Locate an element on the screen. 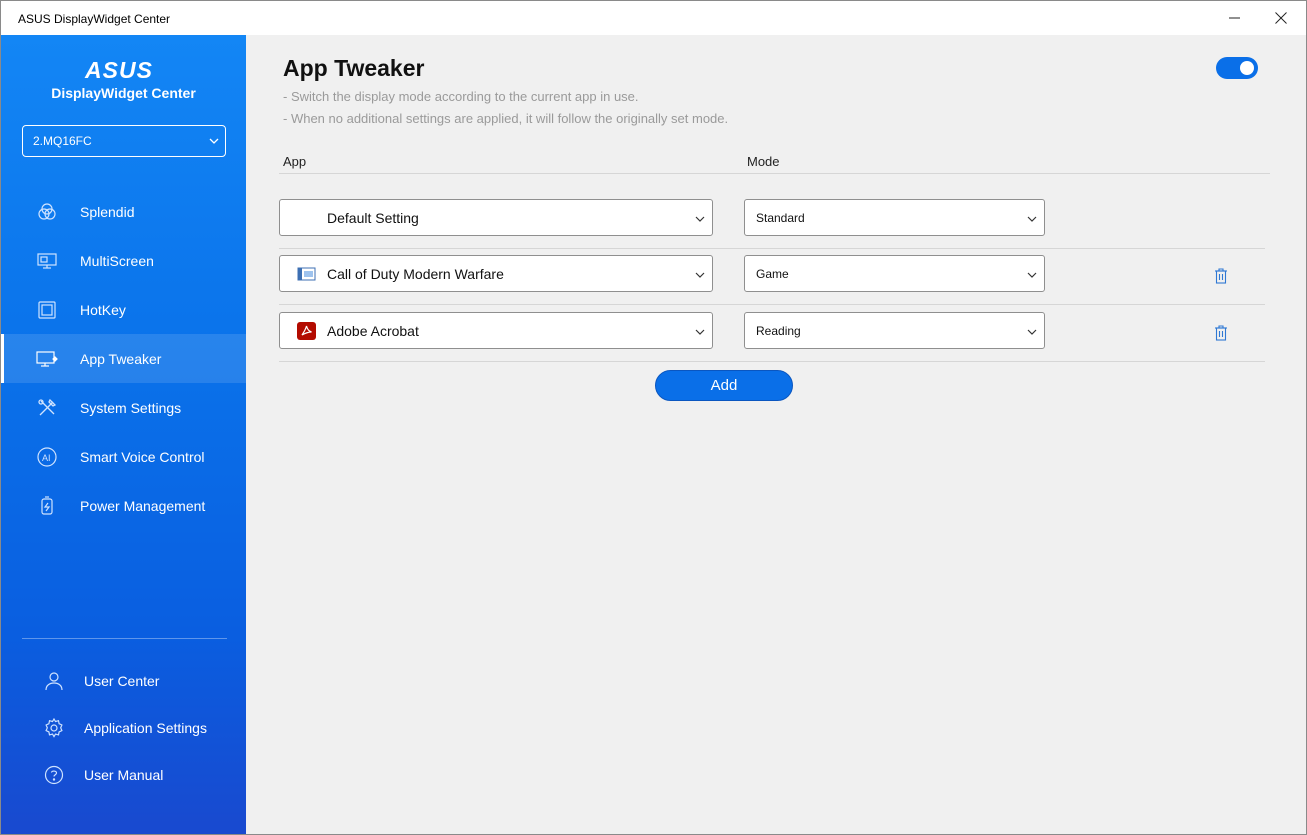 This screenshot has width=1307, height=835. window-title: ASUS DisplayWidget Center is located at coordinates (94, 19).